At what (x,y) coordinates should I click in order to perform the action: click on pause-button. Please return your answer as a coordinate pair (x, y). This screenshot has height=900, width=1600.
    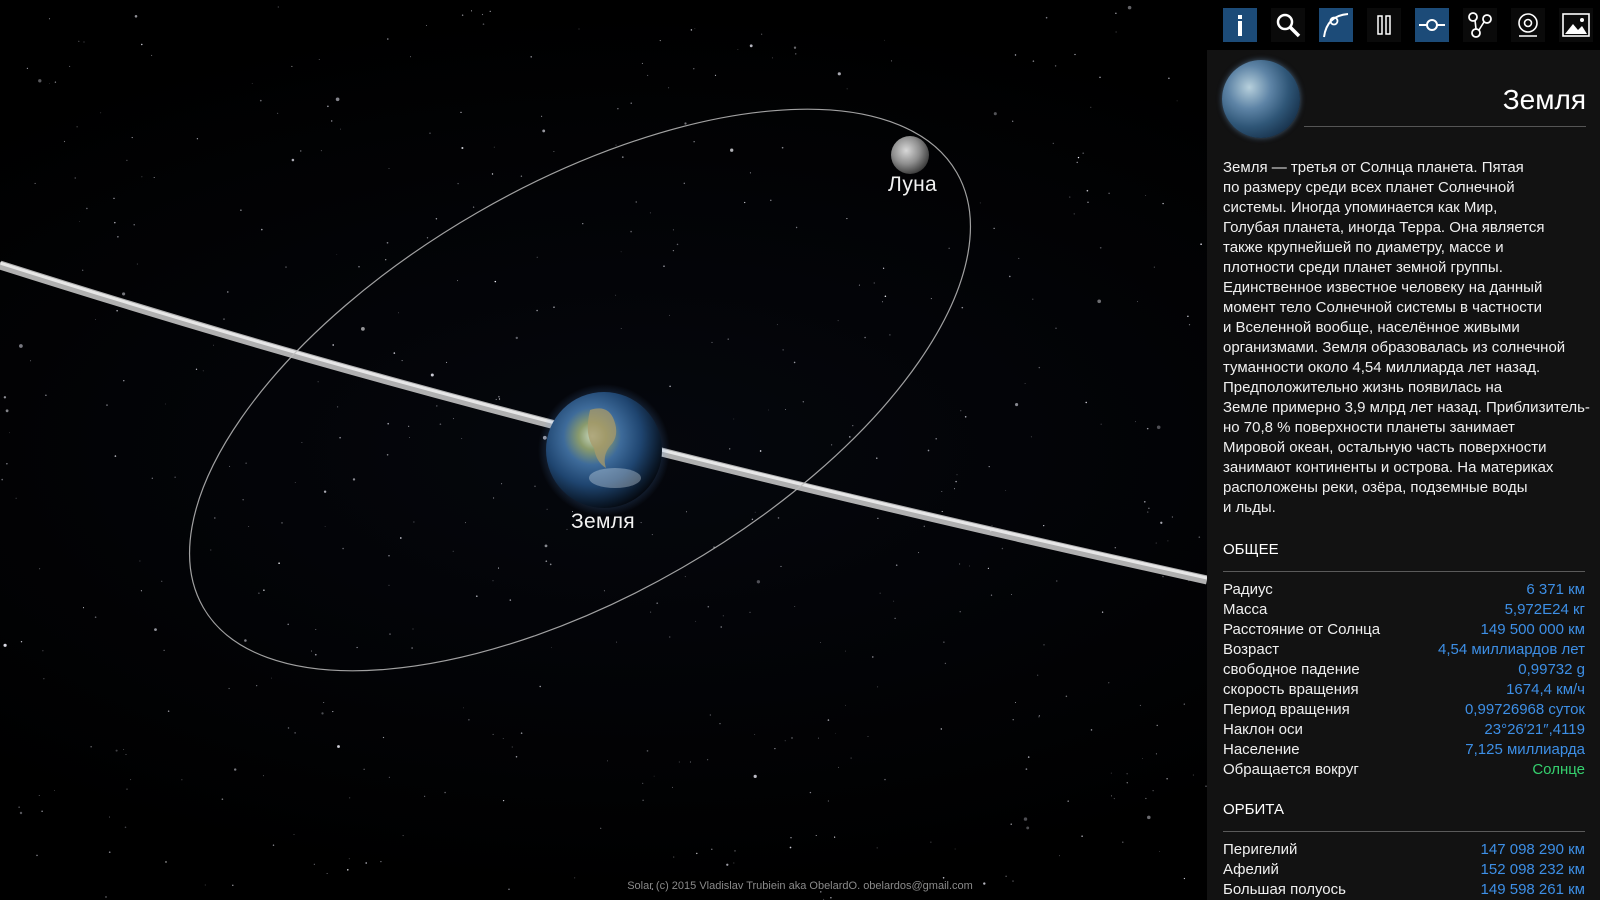
    Looking at the image, I should click on (1384, 25).